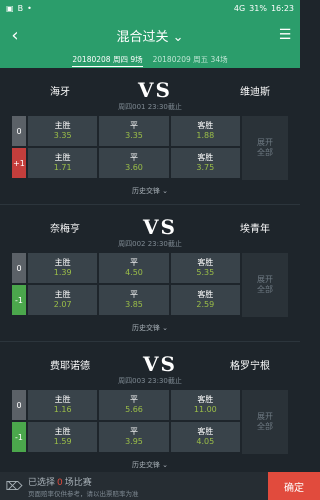 This screenshot has width=320, height=500. What do you see at coordinates (285, 35) in the screenshot?
I see `menu-icon: ☰` at bounding box center [285, 35].